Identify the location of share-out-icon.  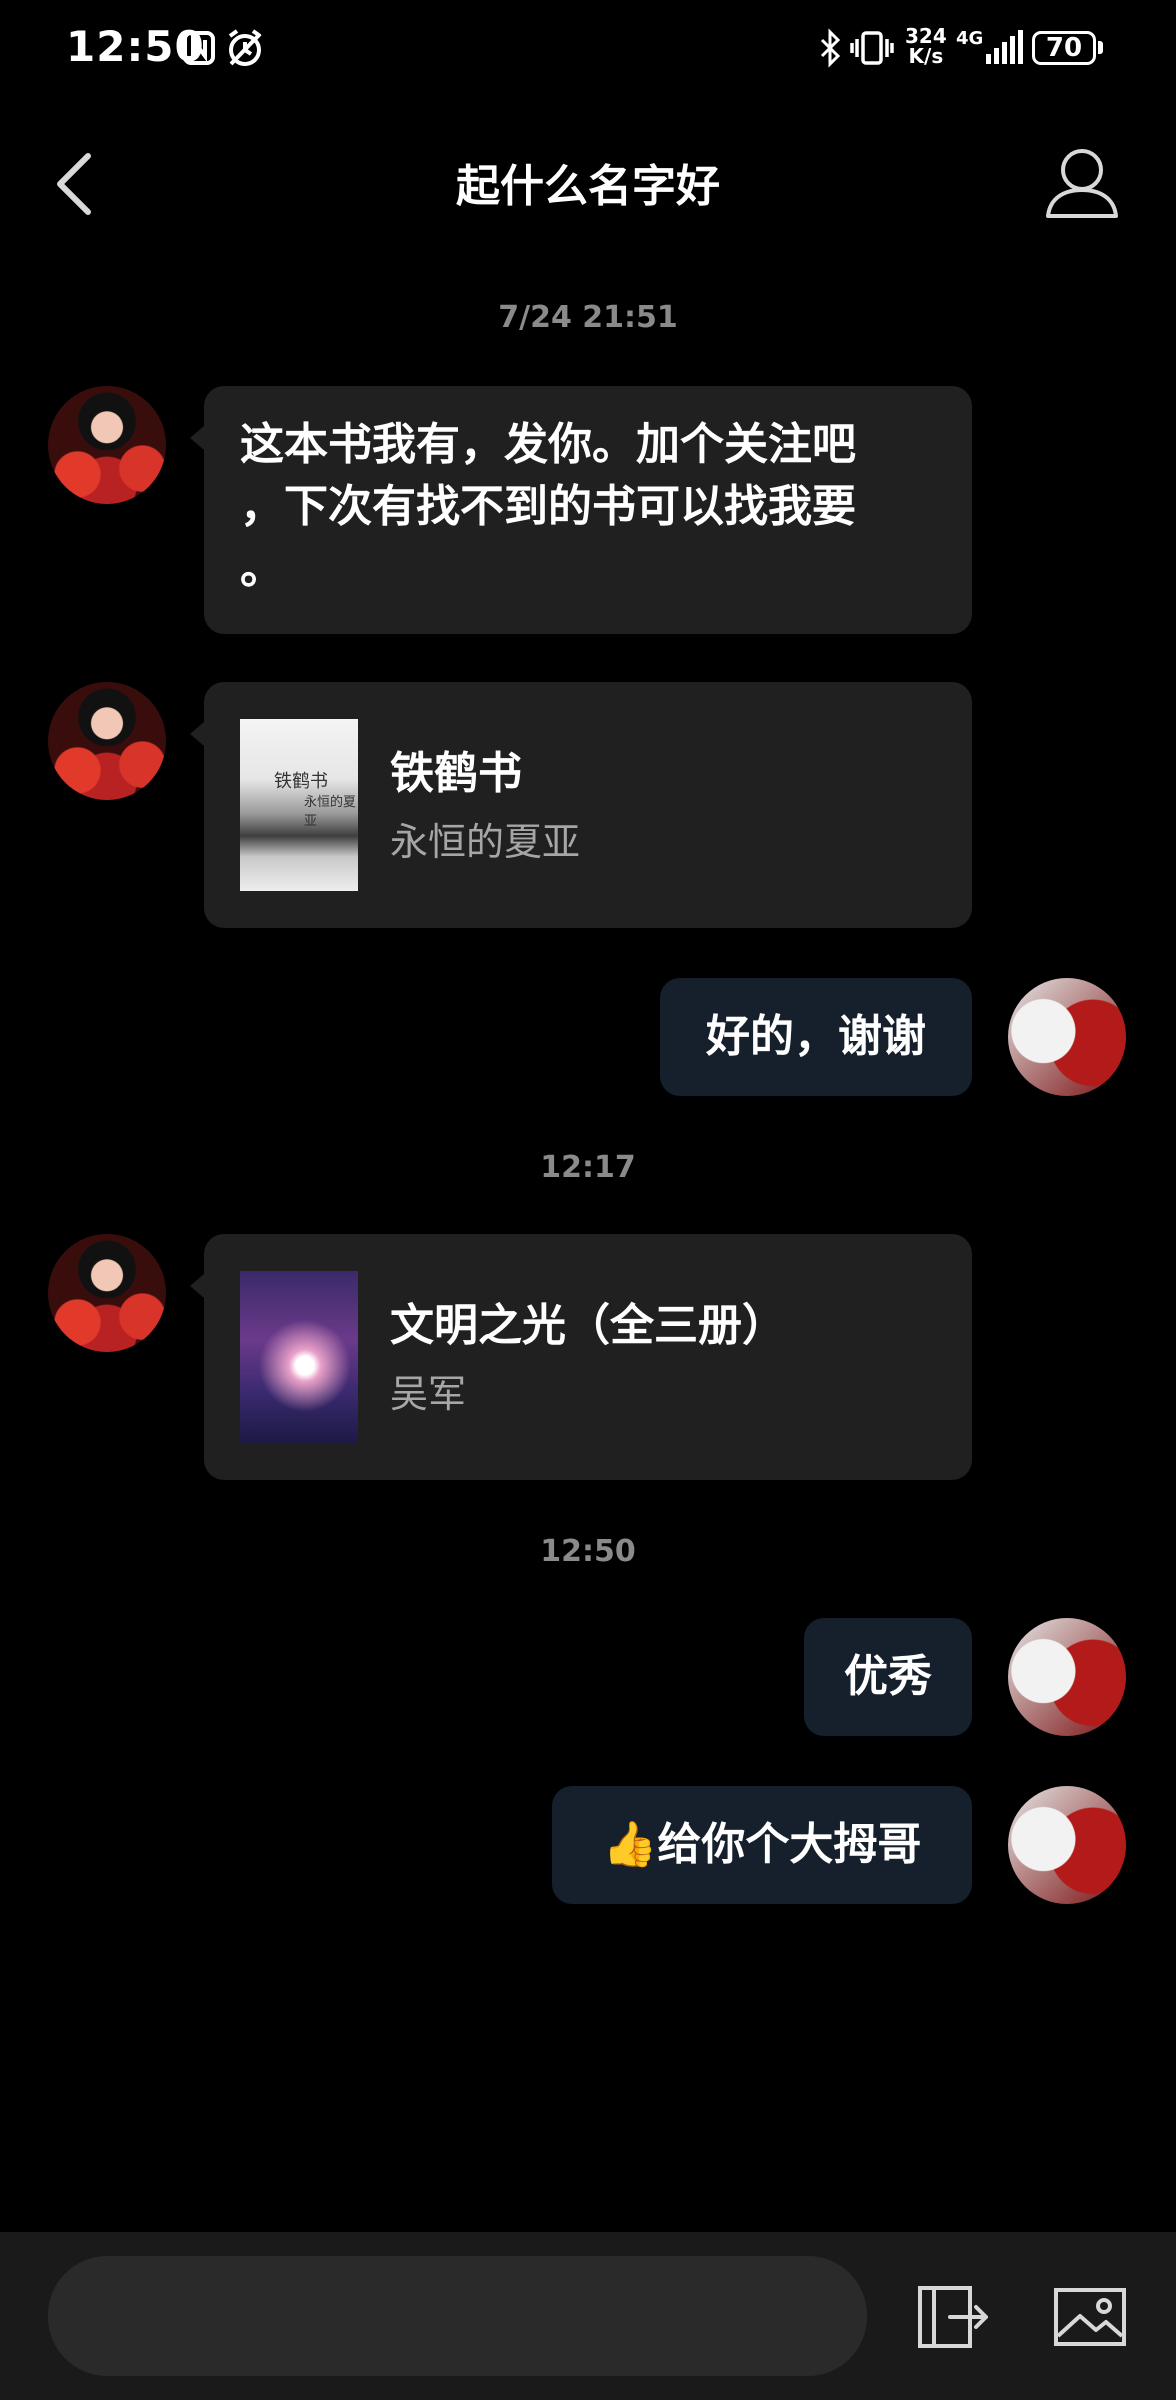
(953, 2317).